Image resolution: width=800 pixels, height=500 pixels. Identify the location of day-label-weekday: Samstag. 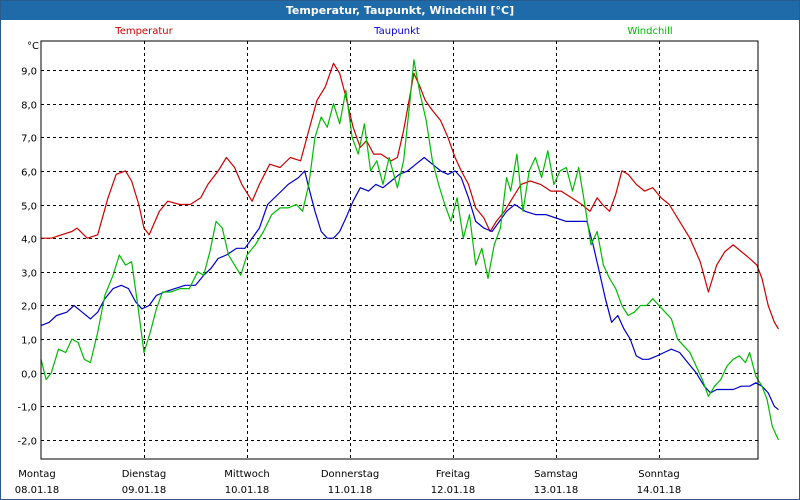
(556, 474).